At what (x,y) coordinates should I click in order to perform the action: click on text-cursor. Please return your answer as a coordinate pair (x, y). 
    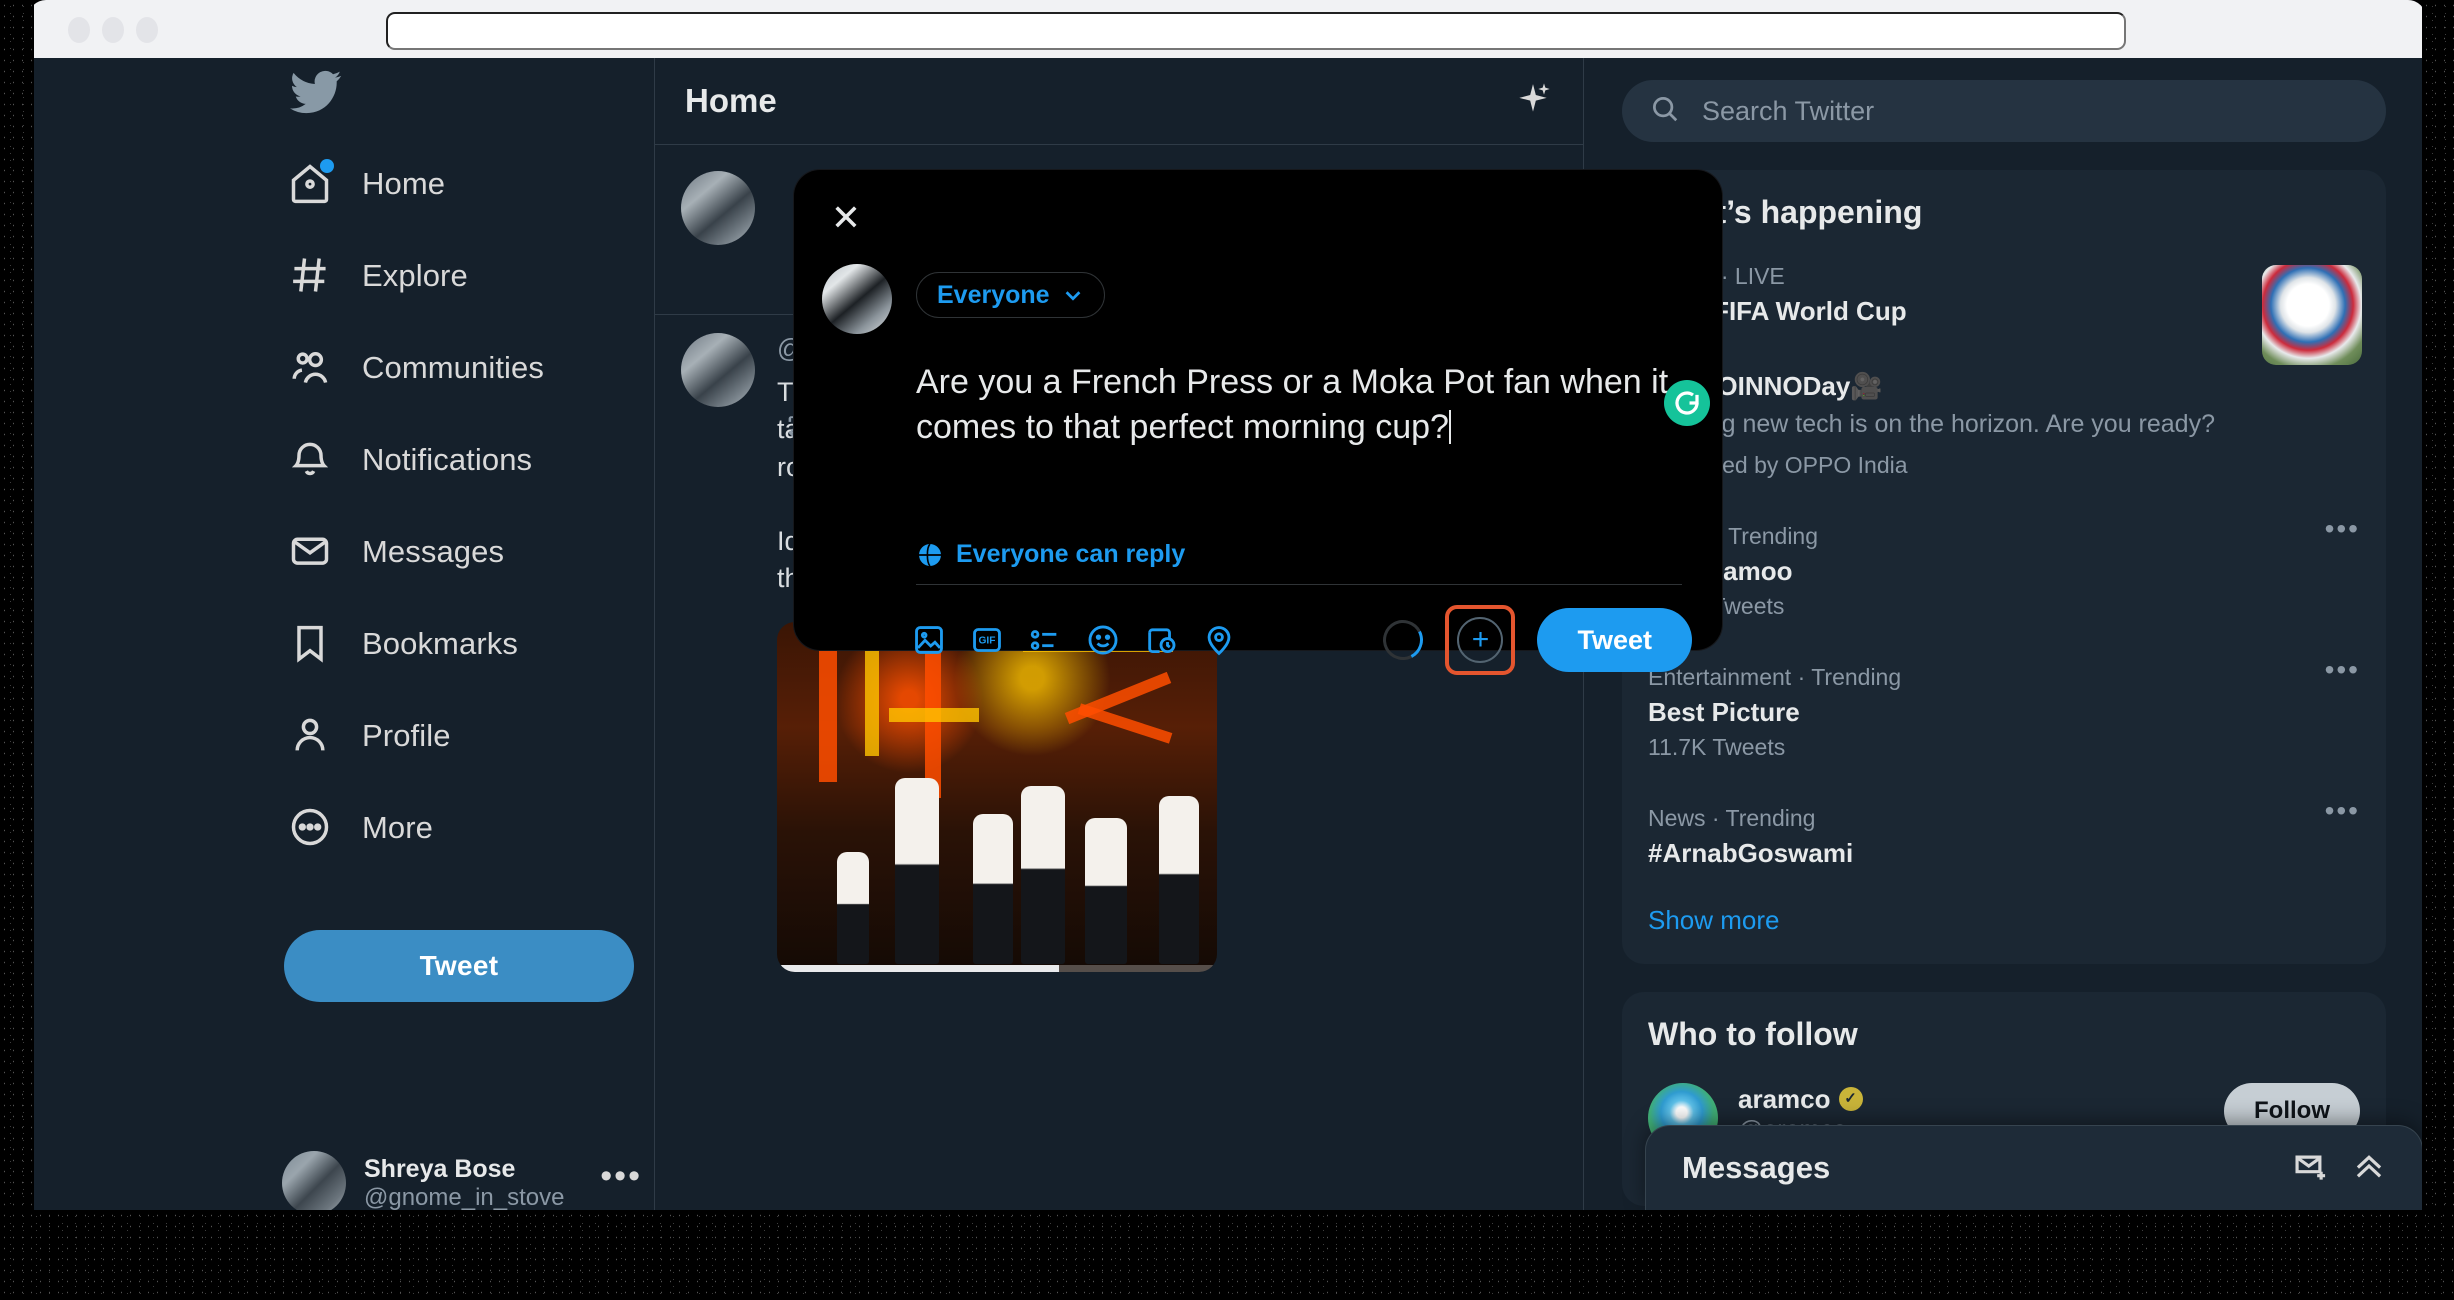
    Looking at the image, I should click on (1449, 426).